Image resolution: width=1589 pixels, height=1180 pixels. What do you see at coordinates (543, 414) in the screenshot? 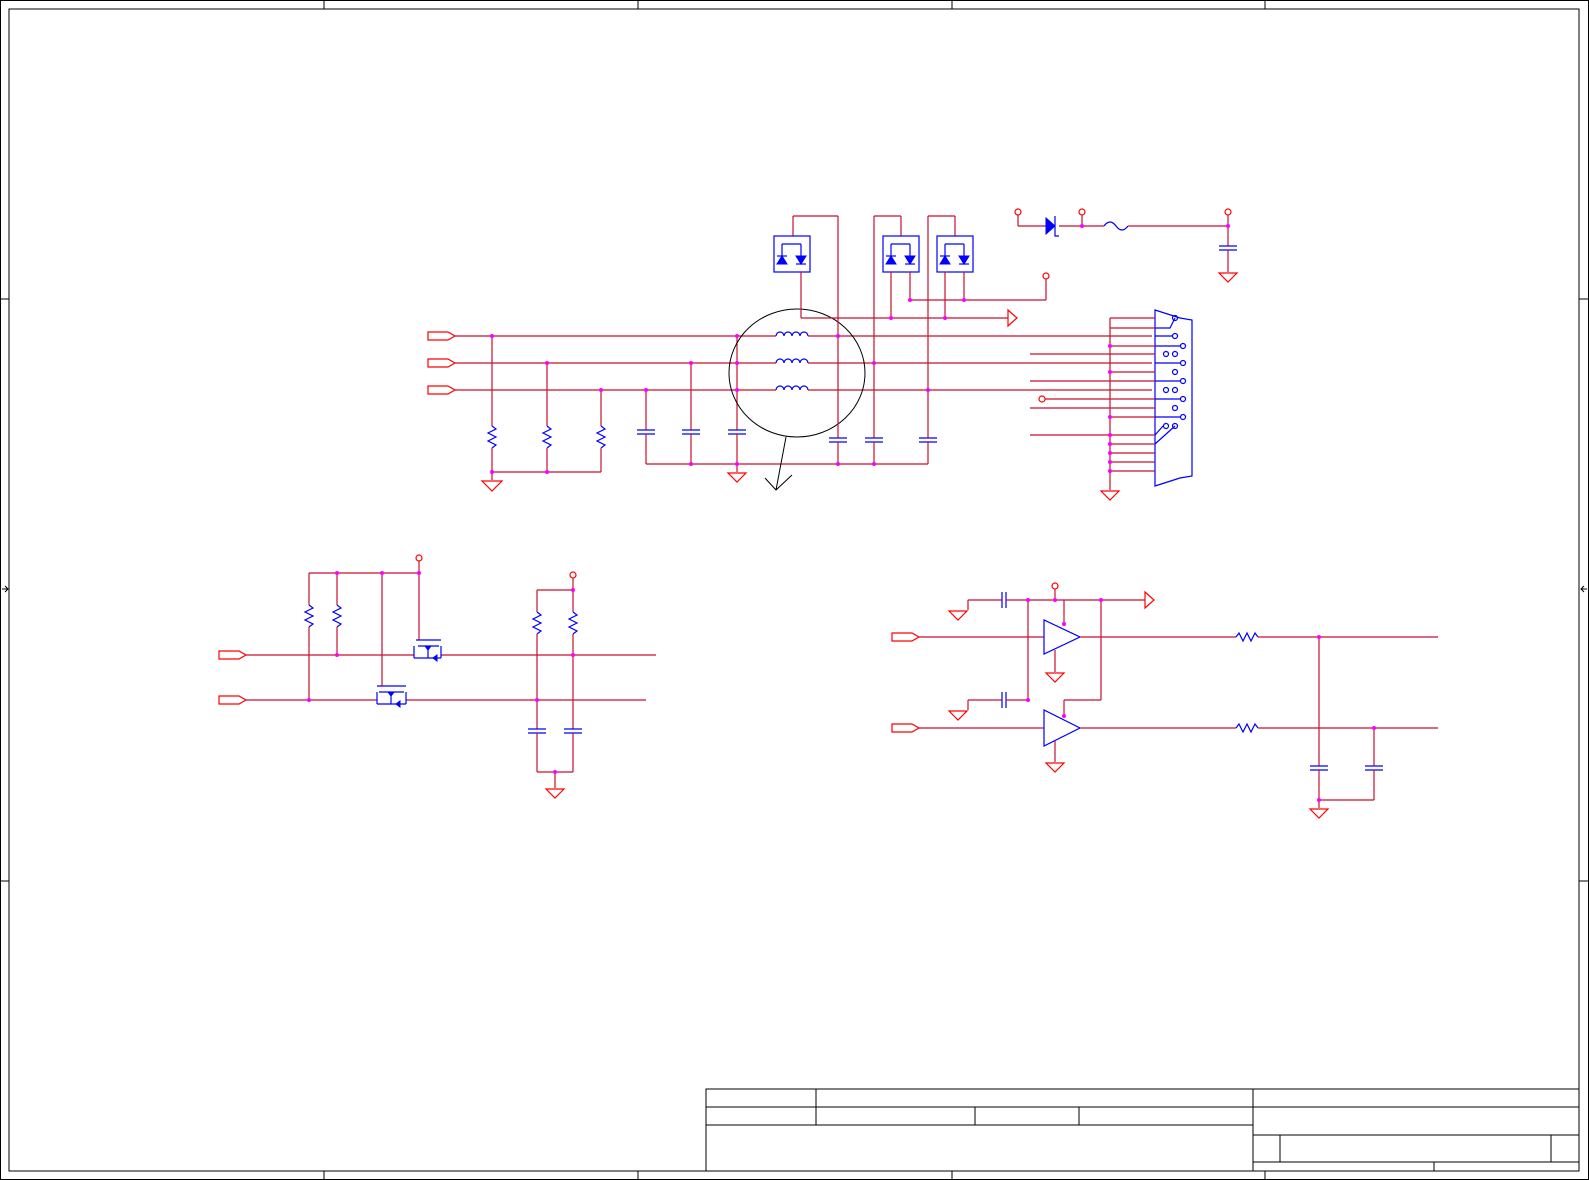
I see `termination-resistors` at bounding box center [543, 414].